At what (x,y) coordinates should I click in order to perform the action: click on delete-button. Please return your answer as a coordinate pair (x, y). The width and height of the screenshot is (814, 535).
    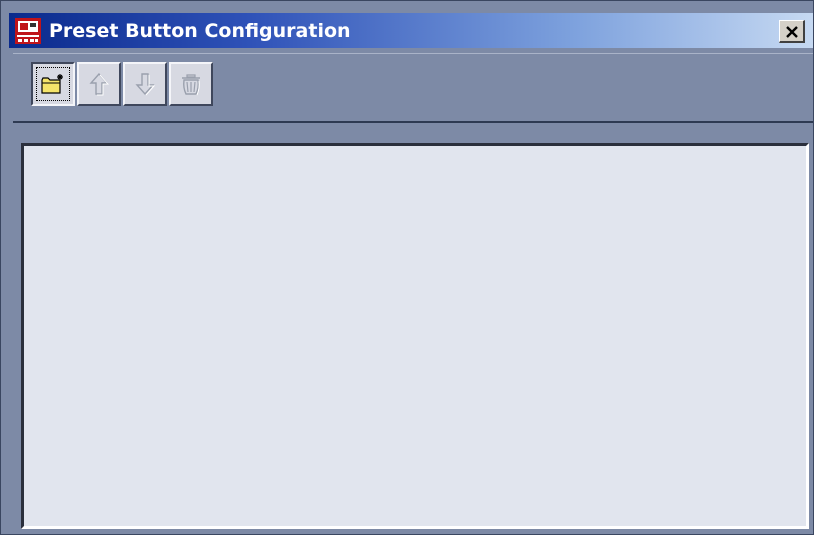
    Looking at the image, I should click on (191, 84).